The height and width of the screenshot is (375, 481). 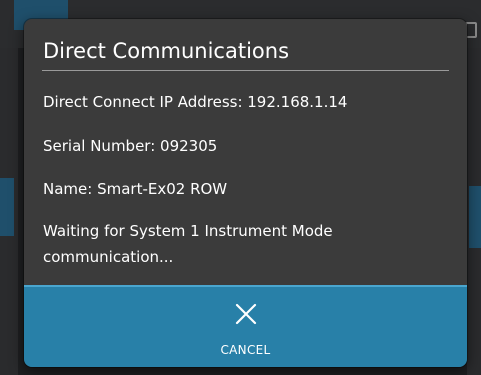 What do you see at coordinates (135, 189) in the screenshot?
I see `device-name-text: Name: Smart-Ex02 ROW` at bounding box center [135, 189].